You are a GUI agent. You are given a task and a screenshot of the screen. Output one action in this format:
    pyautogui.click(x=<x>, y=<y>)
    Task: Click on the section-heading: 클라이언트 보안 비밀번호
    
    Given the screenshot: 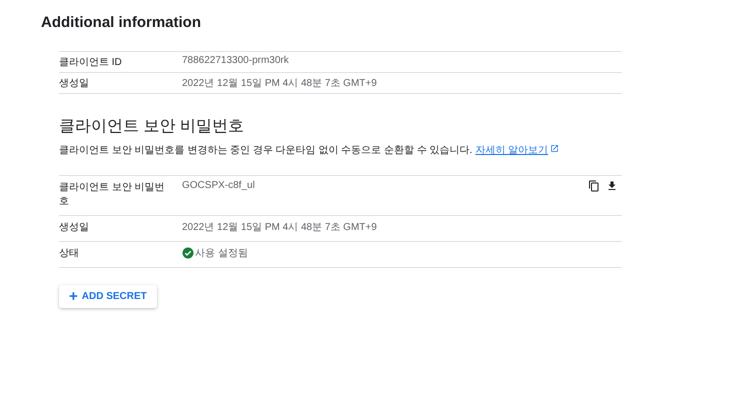 What is the action you would take?
    pyautogui.click(x=152, y=127)
    